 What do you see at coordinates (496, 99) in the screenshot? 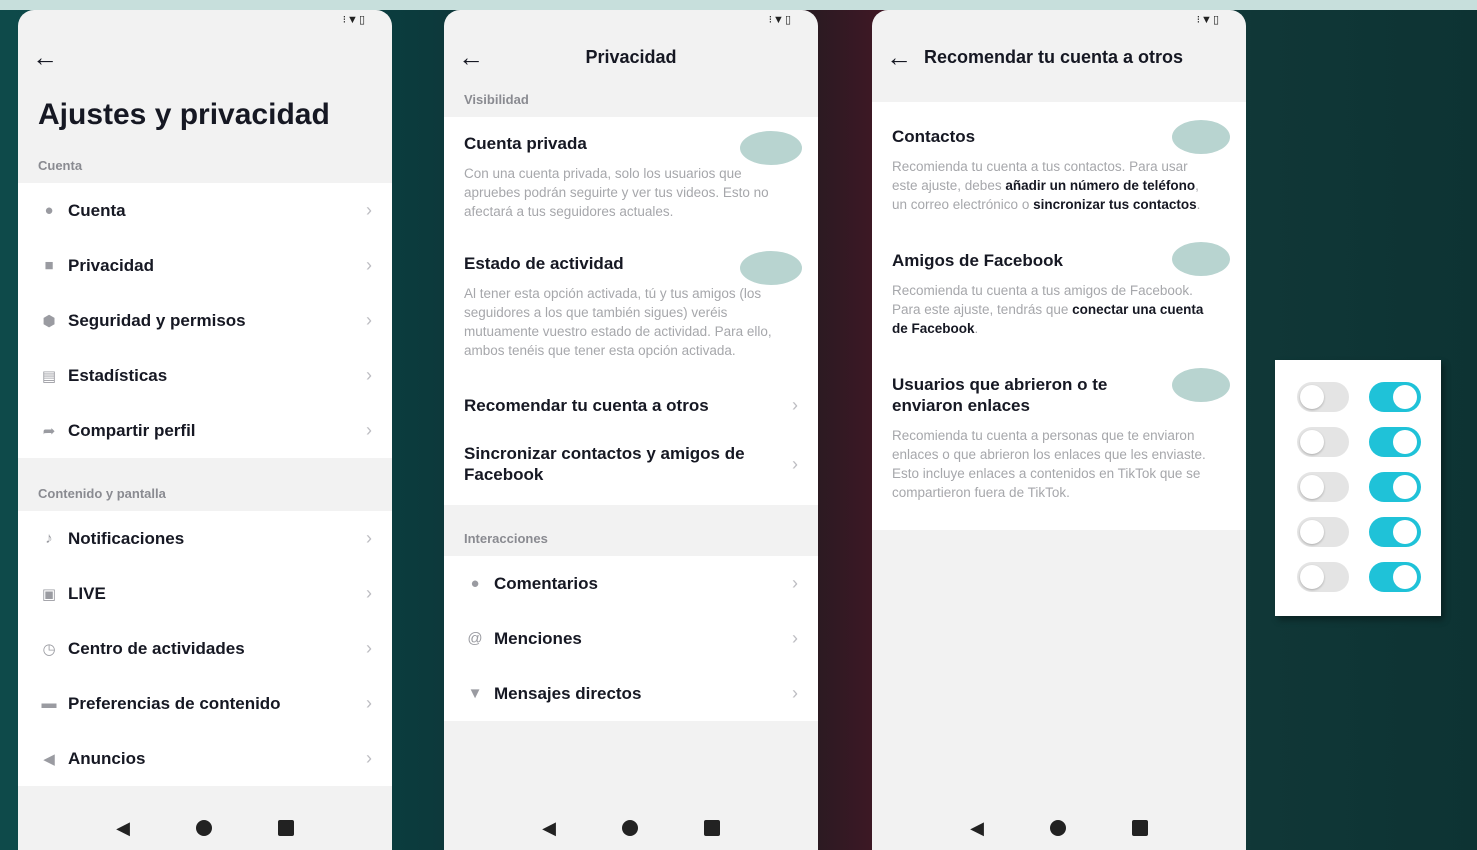
I see `section-label-visibility: Visibilidad` at bounding box center [496, 99].